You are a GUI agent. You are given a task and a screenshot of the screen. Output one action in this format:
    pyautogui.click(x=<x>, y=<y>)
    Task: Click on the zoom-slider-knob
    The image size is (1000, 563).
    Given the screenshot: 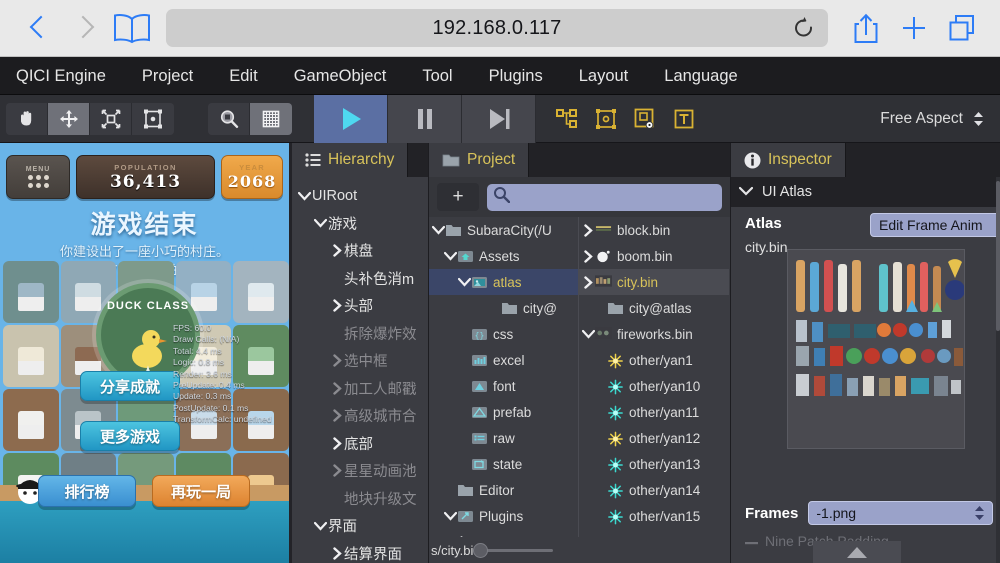 What is the action you would take?
    pyautogui.click(x=481, y=550)
    